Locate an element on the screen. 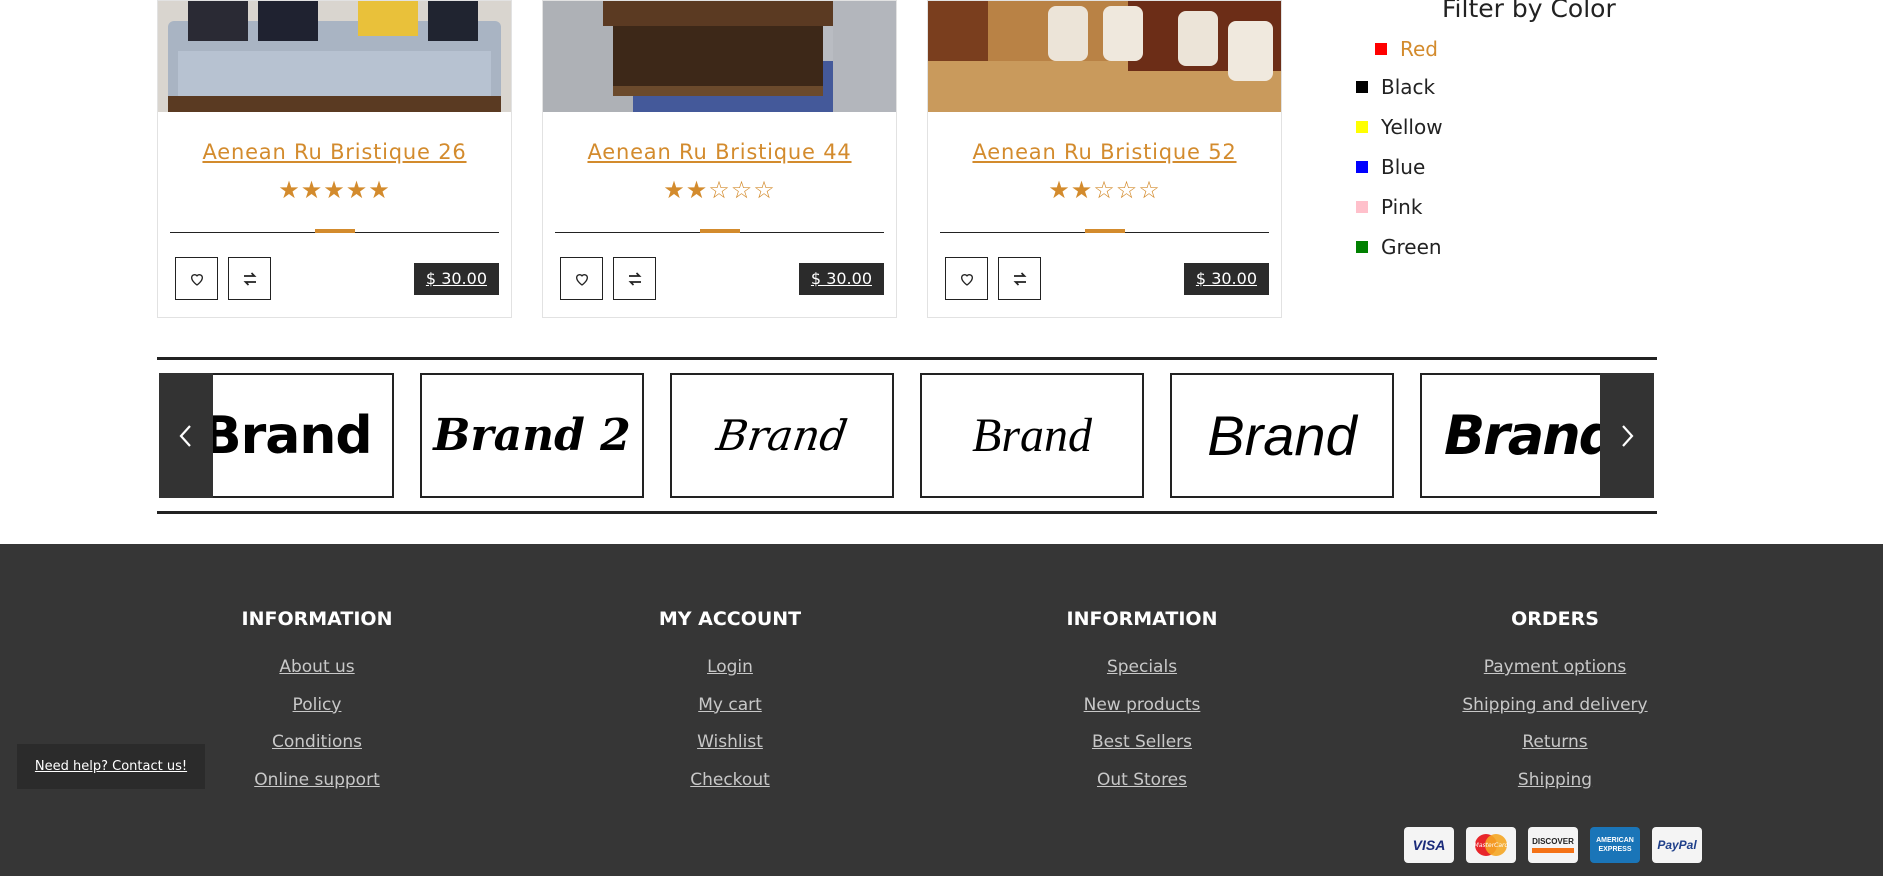 This screenshot has height=876, width=1883. product-card: Aenean Ru Bristique 26 ★★★★★ $ 30.00 is located at coordinates (334, 159).